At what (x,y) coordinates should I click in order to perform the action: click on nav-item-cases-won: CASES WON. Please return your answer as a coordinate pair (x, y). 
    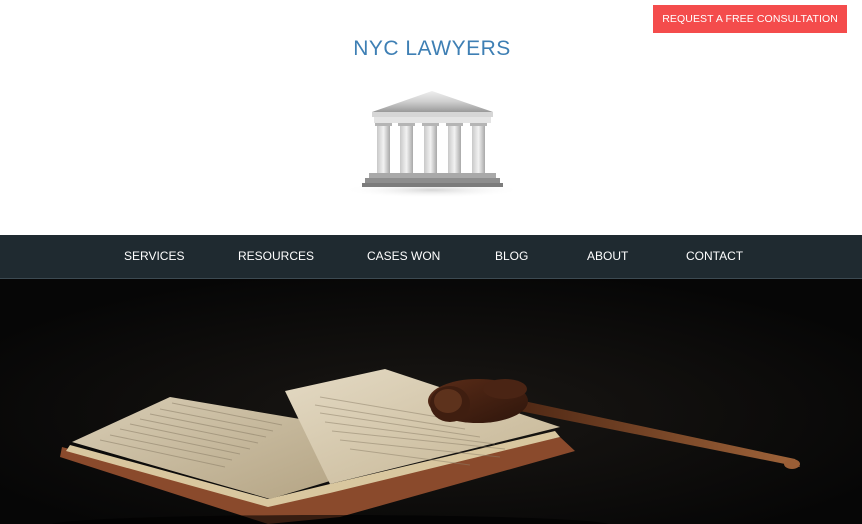
    Looking at the image, I should click on (403, 256).